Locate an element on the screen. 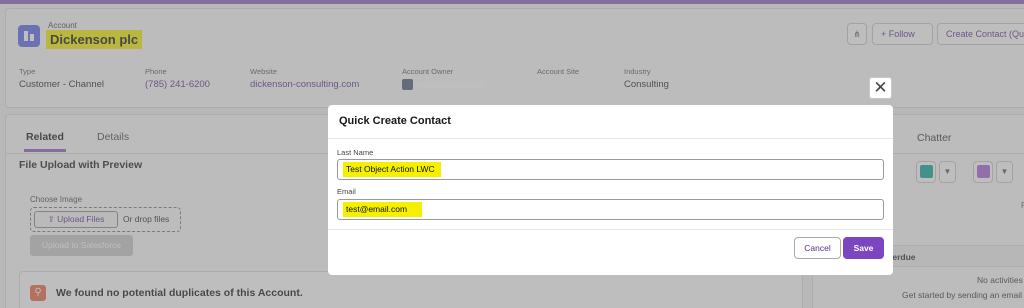  modal-footer-divider is located at coordinates (610, 229).